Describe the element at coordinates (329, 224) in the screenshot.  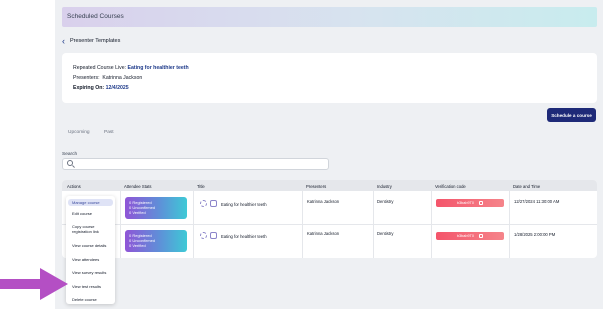
I see `row-divider` at that location.